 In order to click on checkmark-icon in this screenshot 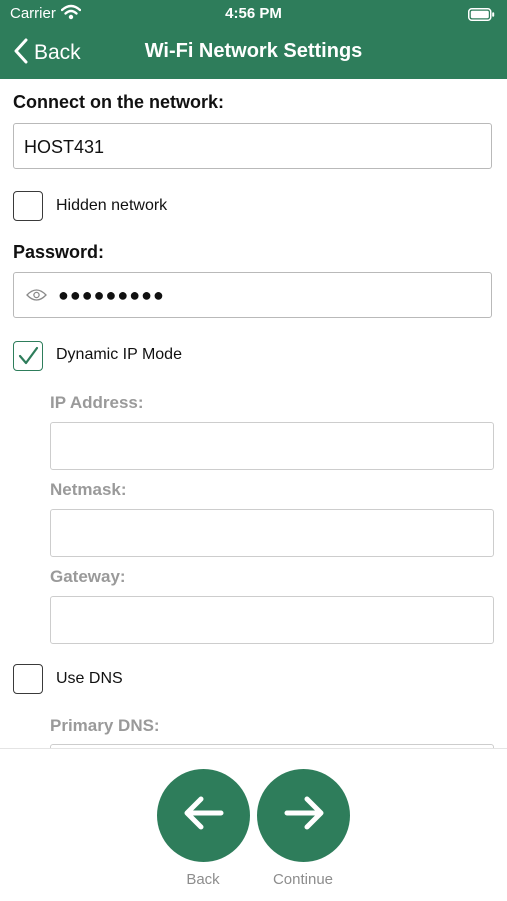, I will do `click(28, 358)`.